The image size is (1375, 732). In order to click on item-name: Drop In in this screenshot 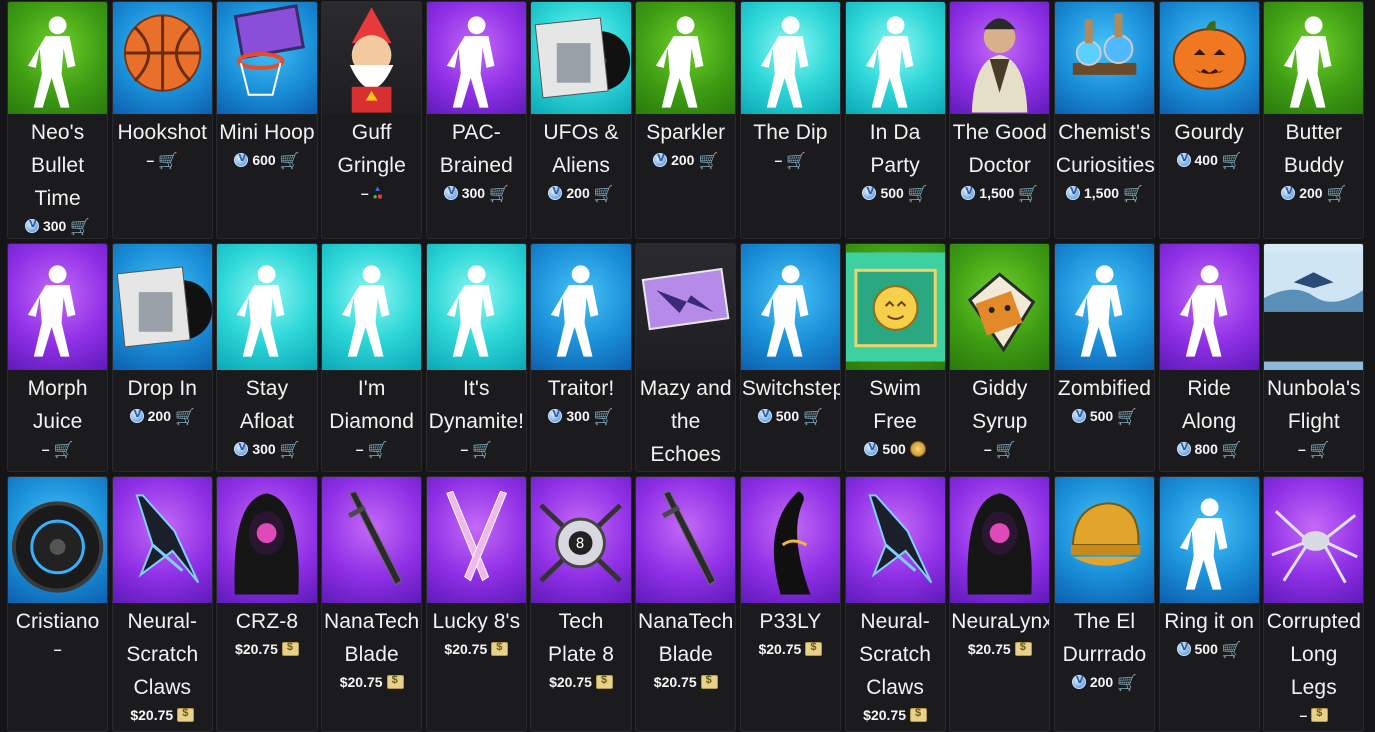, I will do `click(162, 388)`.